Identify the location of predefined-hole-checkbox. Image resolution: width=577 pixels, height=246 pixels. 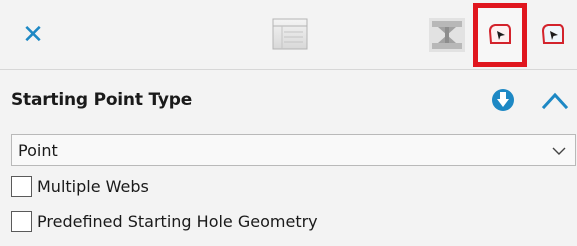
(21, 221).